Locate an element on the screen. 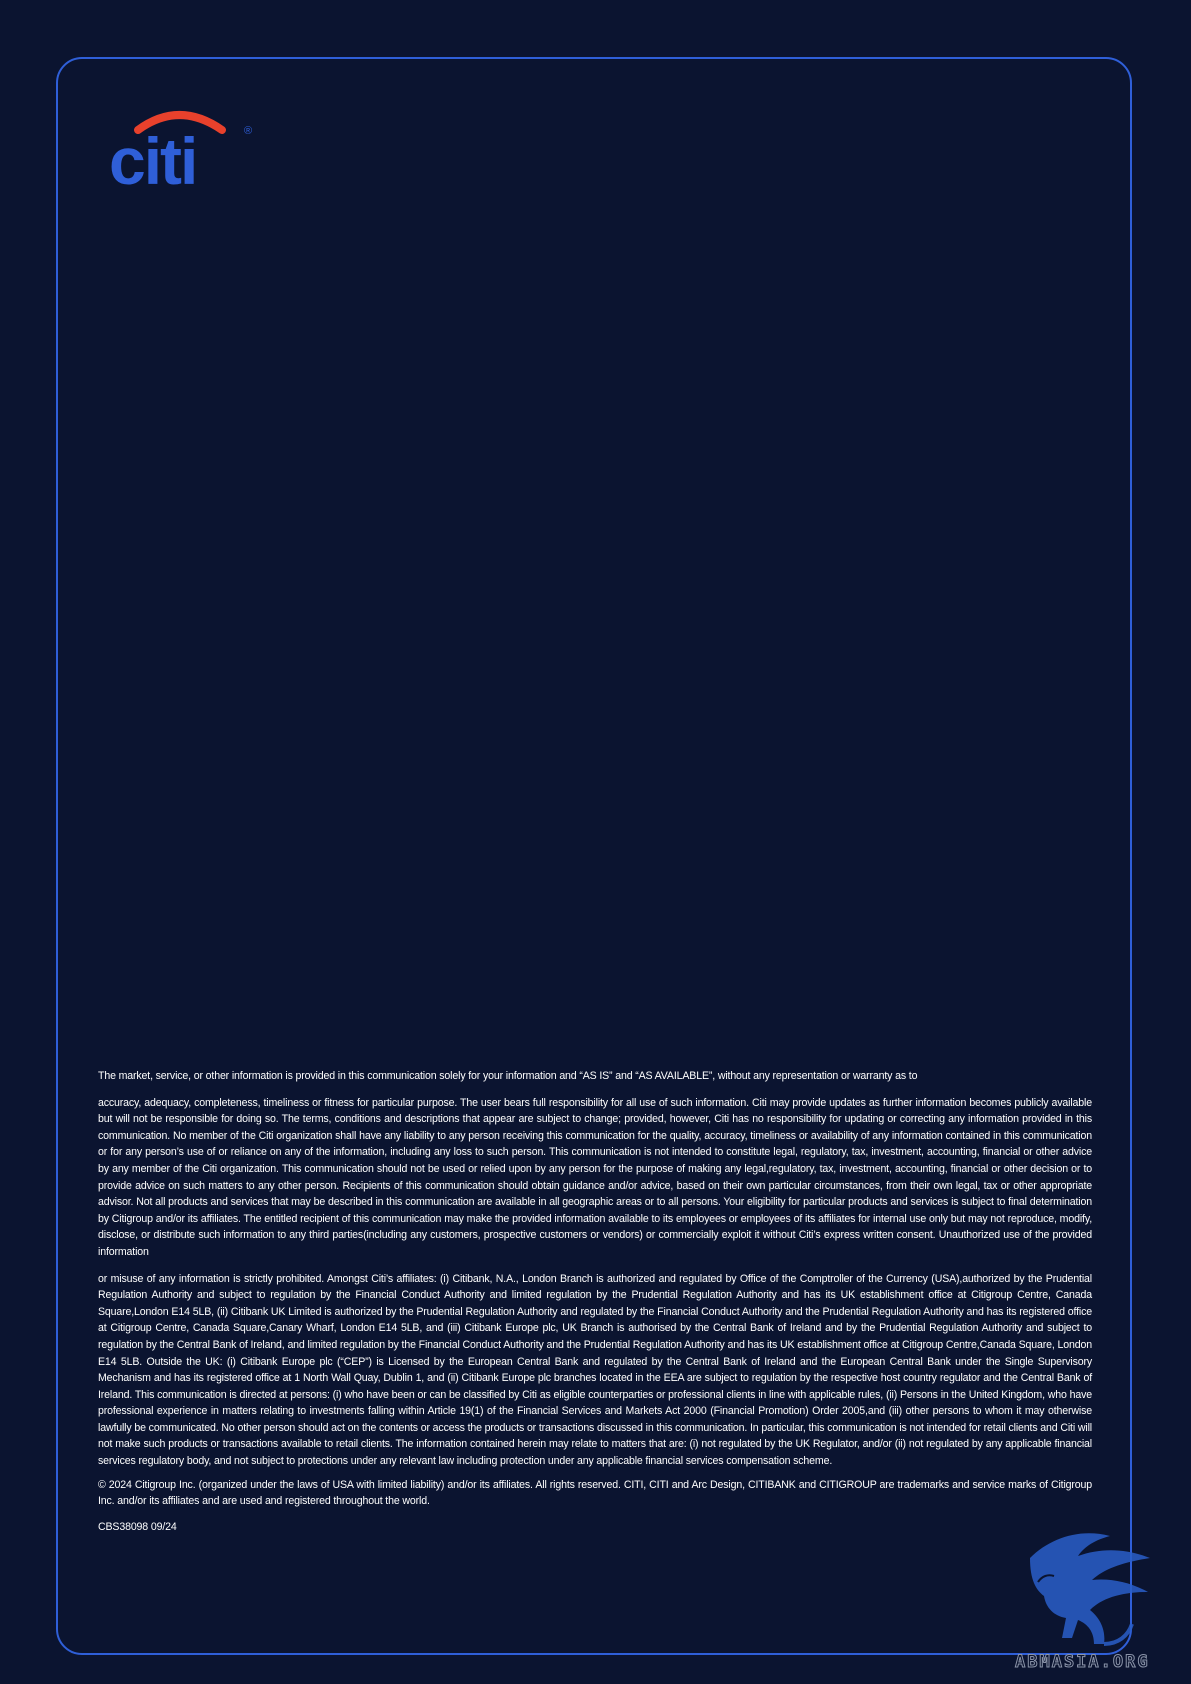 The image size is (1191, 1684). document-code: CBS38098 09/24 is located at coordinates (137, 1526).